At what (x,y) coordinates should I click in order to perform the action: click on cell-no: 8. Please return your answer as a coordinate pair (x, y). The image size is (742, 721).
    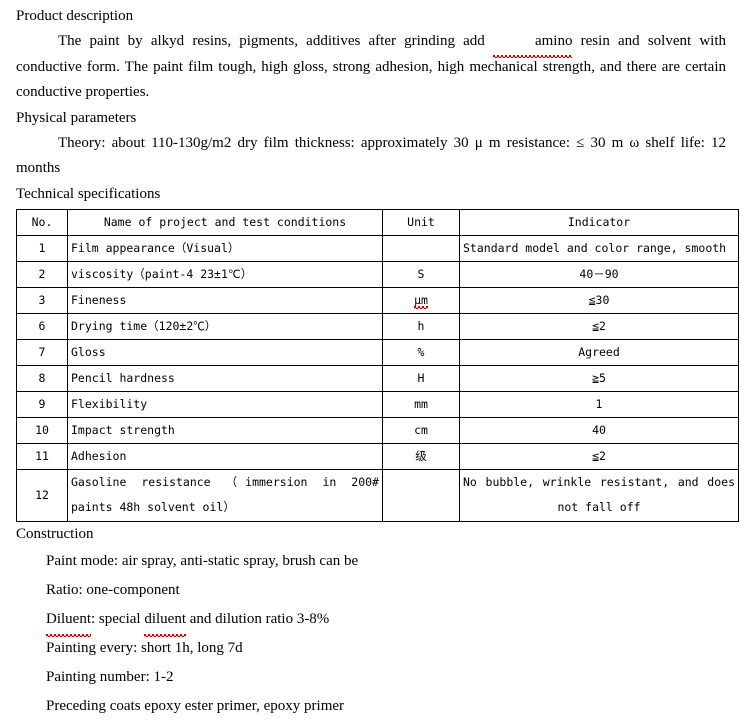
    Looking at the image, I should click on (42, 378).